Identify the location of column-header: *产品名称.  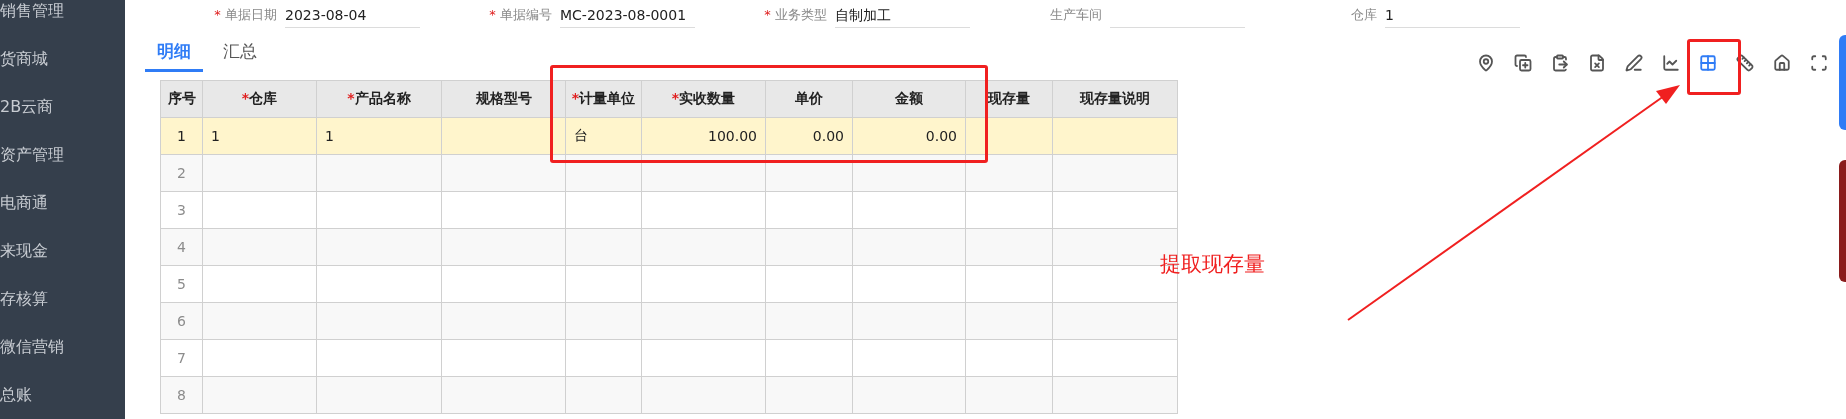
(379, 99).